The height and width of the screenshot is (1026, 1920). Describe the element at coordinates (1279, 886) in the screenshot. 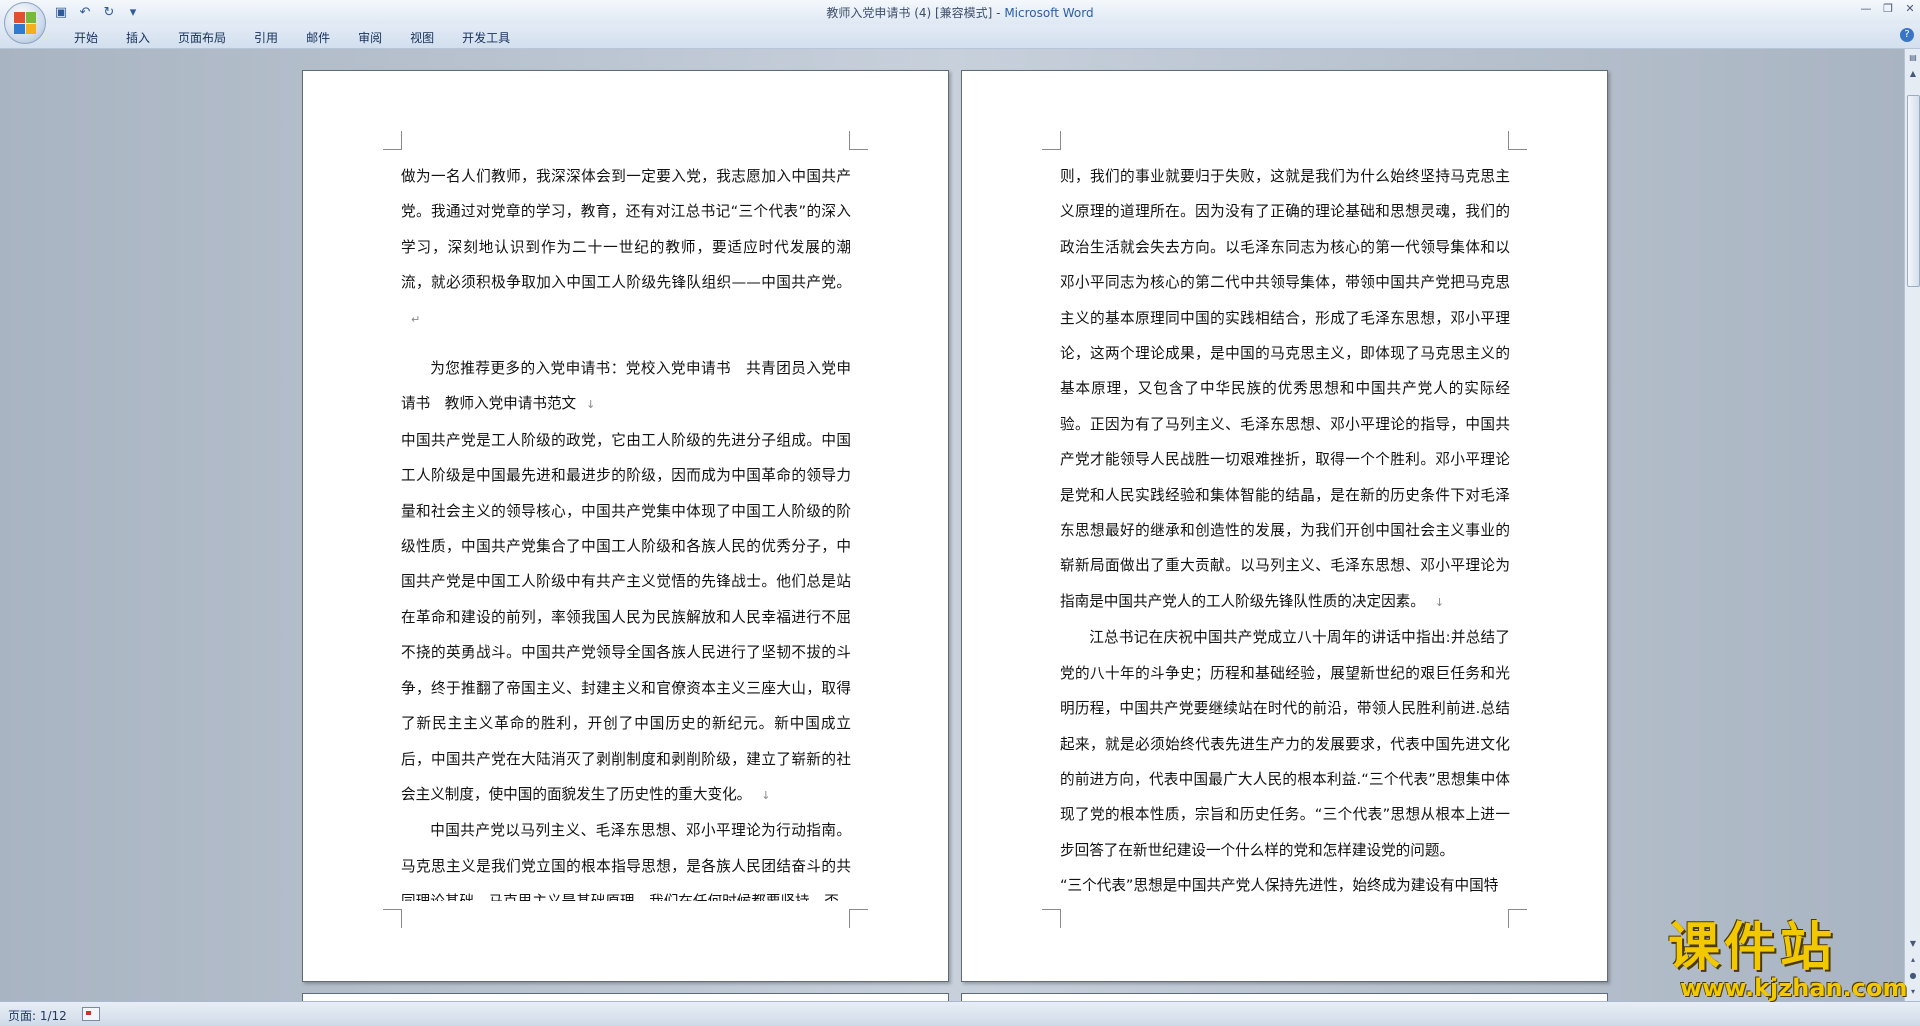

I see `paragraph: “三个代表”思想是中国共产党人保持先进性，始终成为建设有中国特` at that location.